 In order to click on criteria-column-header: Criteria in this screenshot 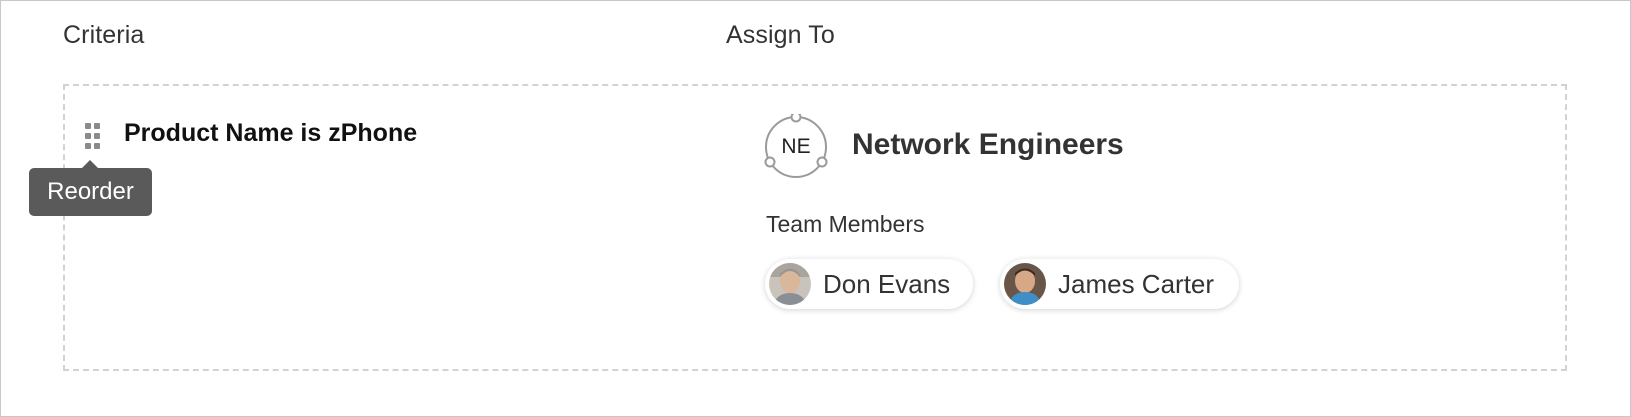, I will do `click(104, 35)`.